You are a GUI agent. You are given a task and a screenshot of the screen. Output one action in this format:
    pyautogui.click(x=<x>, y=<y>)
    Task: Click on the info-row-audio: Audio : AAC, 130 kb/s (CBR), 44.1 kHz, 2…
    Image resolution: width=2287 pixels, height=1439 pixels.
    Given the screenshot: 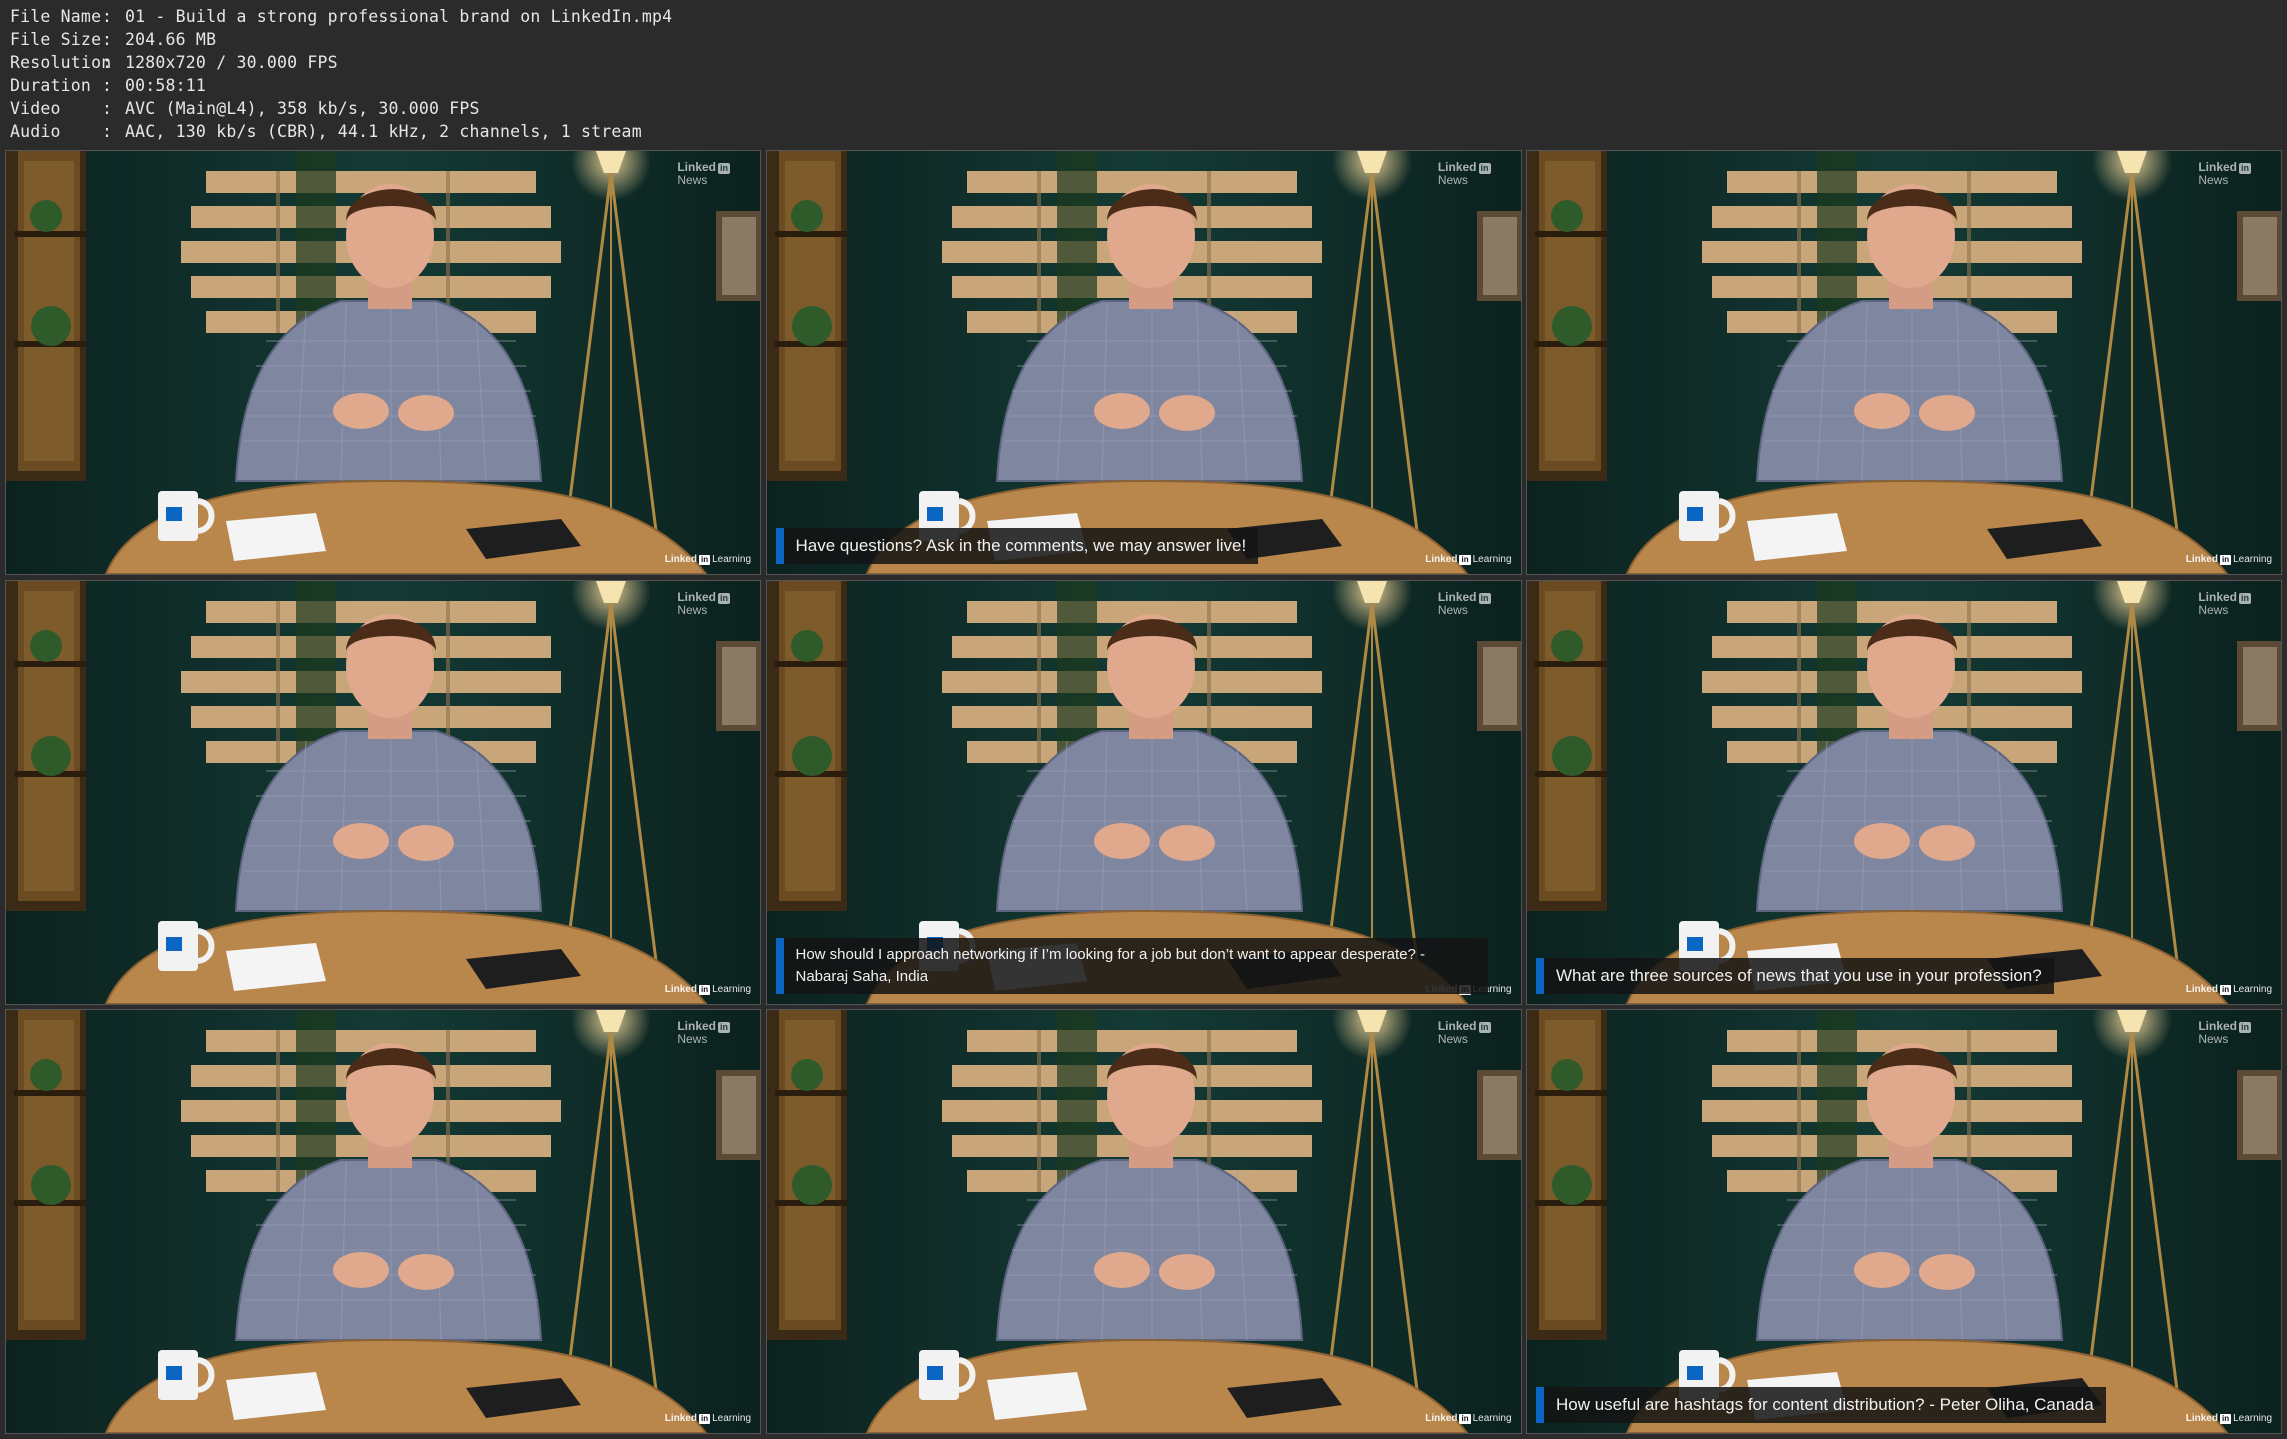 What is the action you would take?
    pyautogui.click(x=341, y=131)
    